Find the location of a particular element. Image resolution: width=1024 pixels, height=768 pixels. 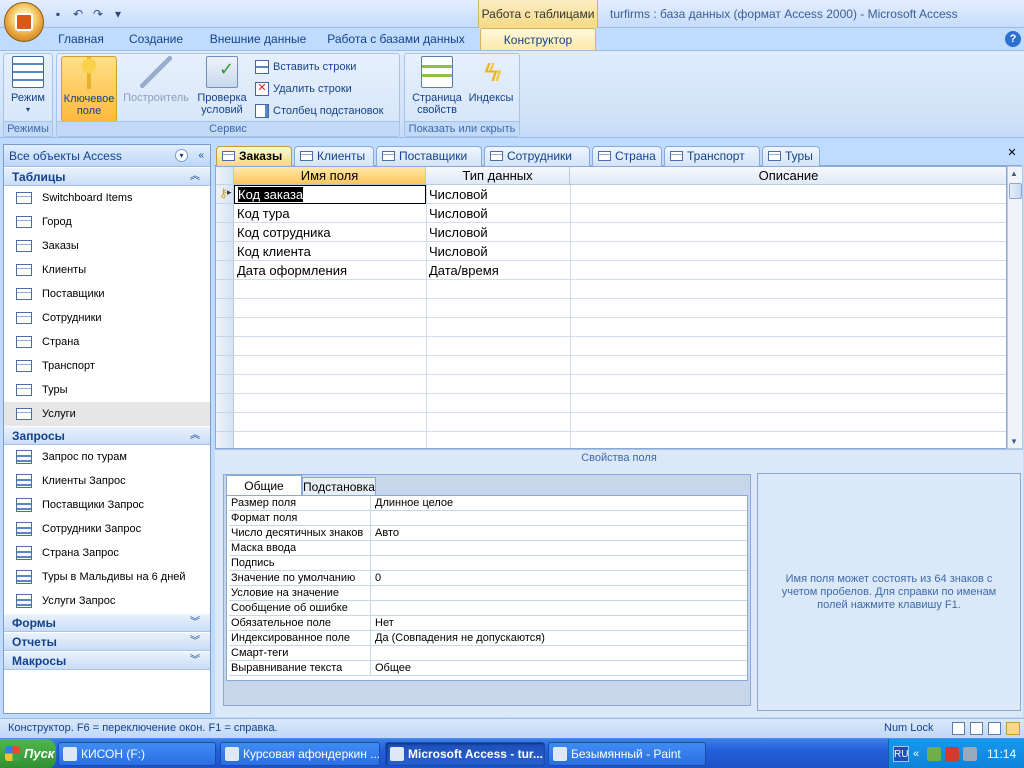

property-value: Да (Совпадения не допускаются) is located at coordinates (460, 638).